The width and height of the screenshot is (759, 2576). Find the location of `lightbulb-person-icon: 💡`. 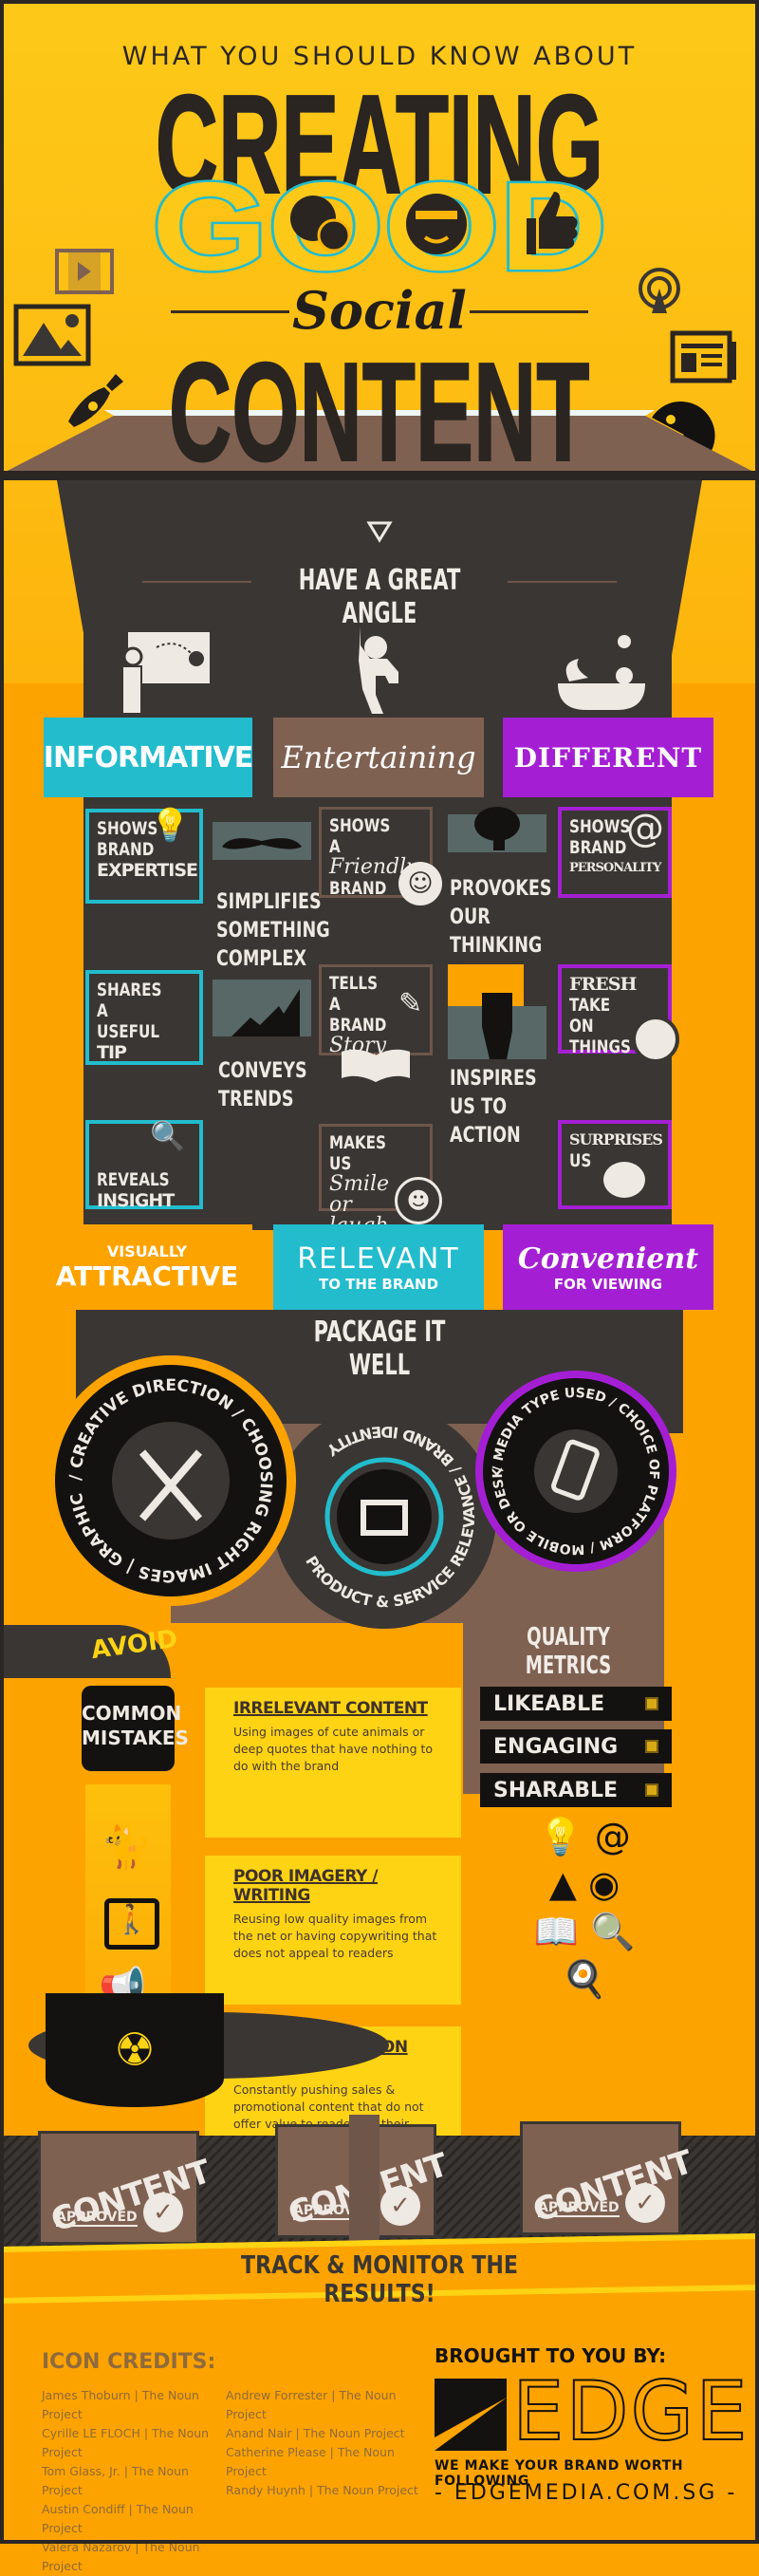

lightbulb-person-icon: 💡 is located at coordinates (170, 826).